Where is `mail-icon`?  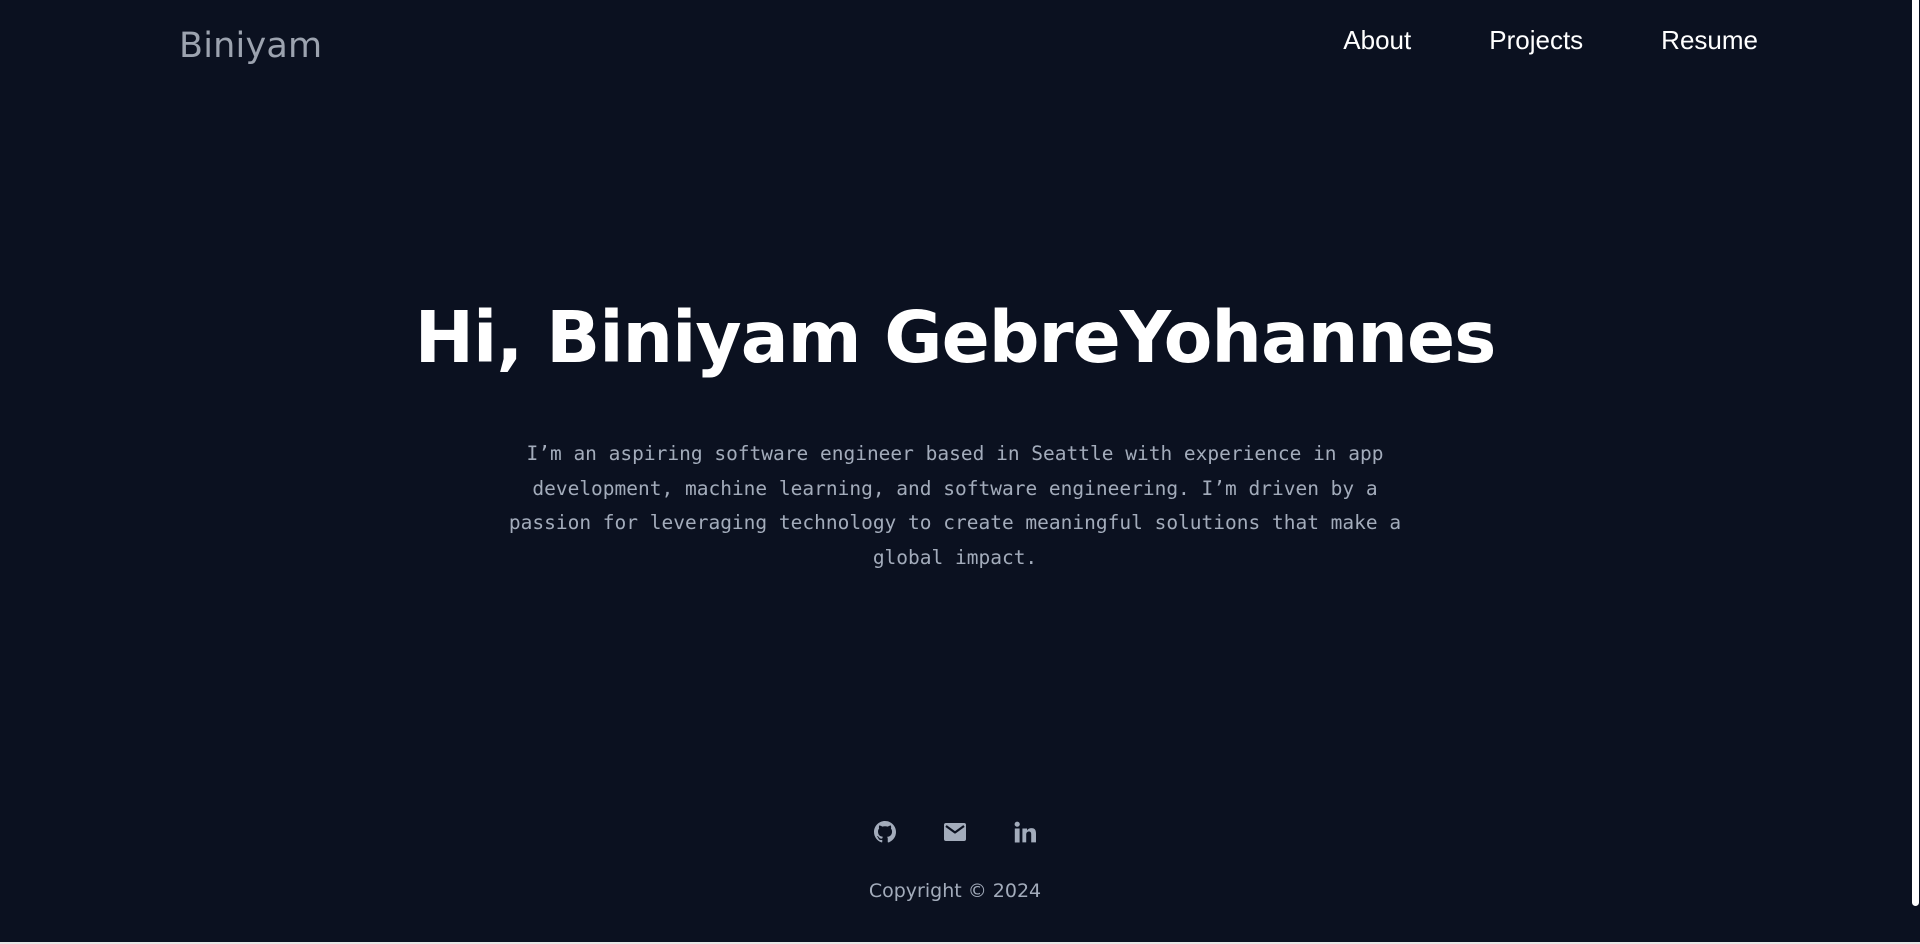 mail-icon is located at coordinates (955, 832).